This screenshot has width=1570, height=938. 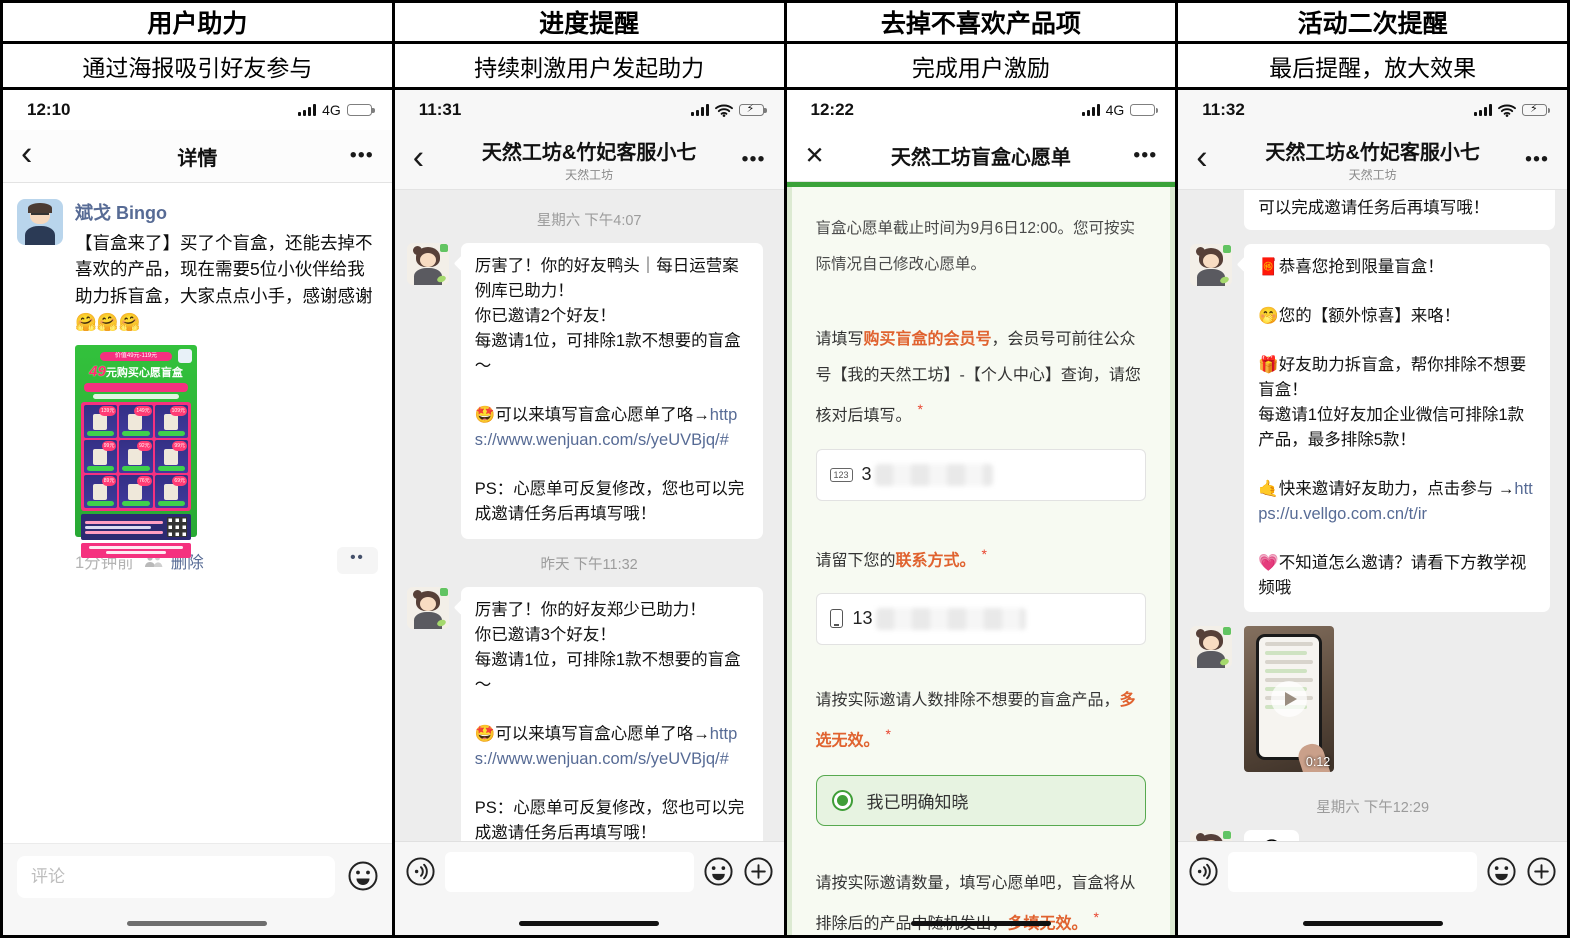 What do you see at coordinates (862, 618) in the screenshot?
I see `contact-value: 13` at bounding box center [862, 618].